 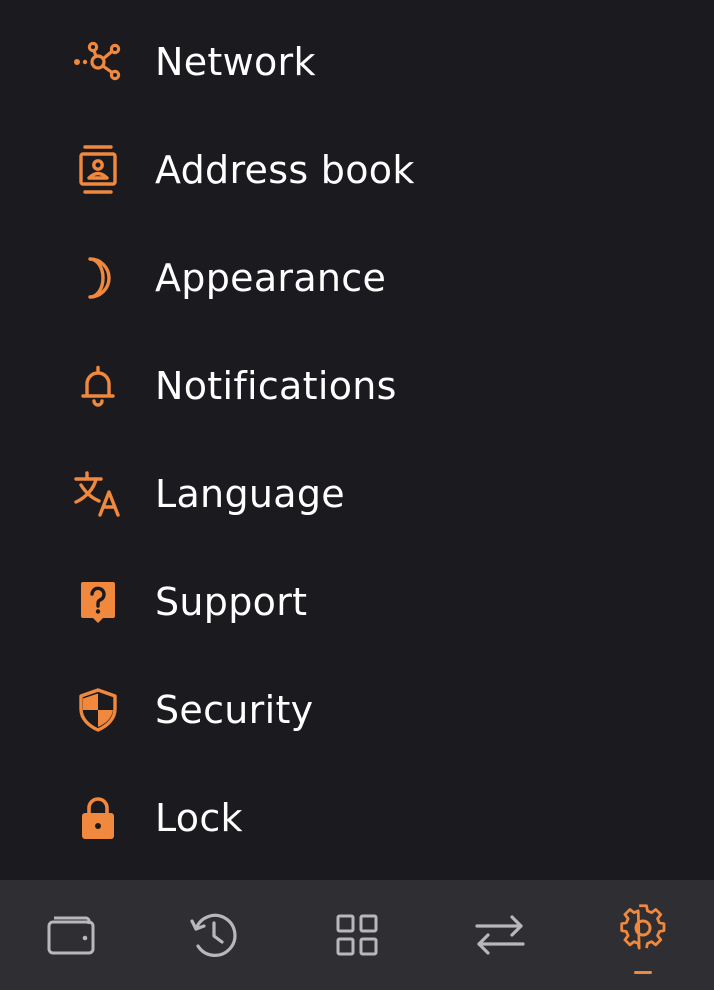 I want to click on history-icon, so click(x=213, y=935).